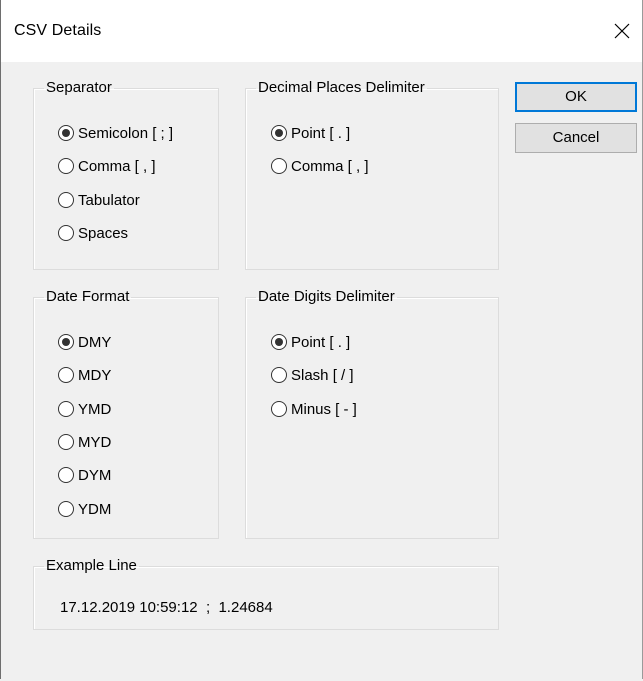 The width and height of the screenshot is (643, 681). Describe the element at coordinates (576, 97) in the screenshot. I see `ok-button: OK` at that location.